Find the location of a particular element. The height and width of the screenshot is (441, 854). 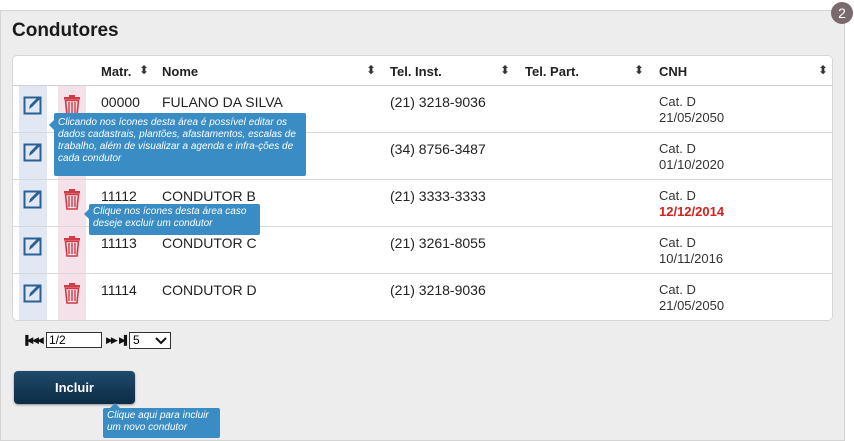

step-badge: 2 is located at coordinates (842, 13).